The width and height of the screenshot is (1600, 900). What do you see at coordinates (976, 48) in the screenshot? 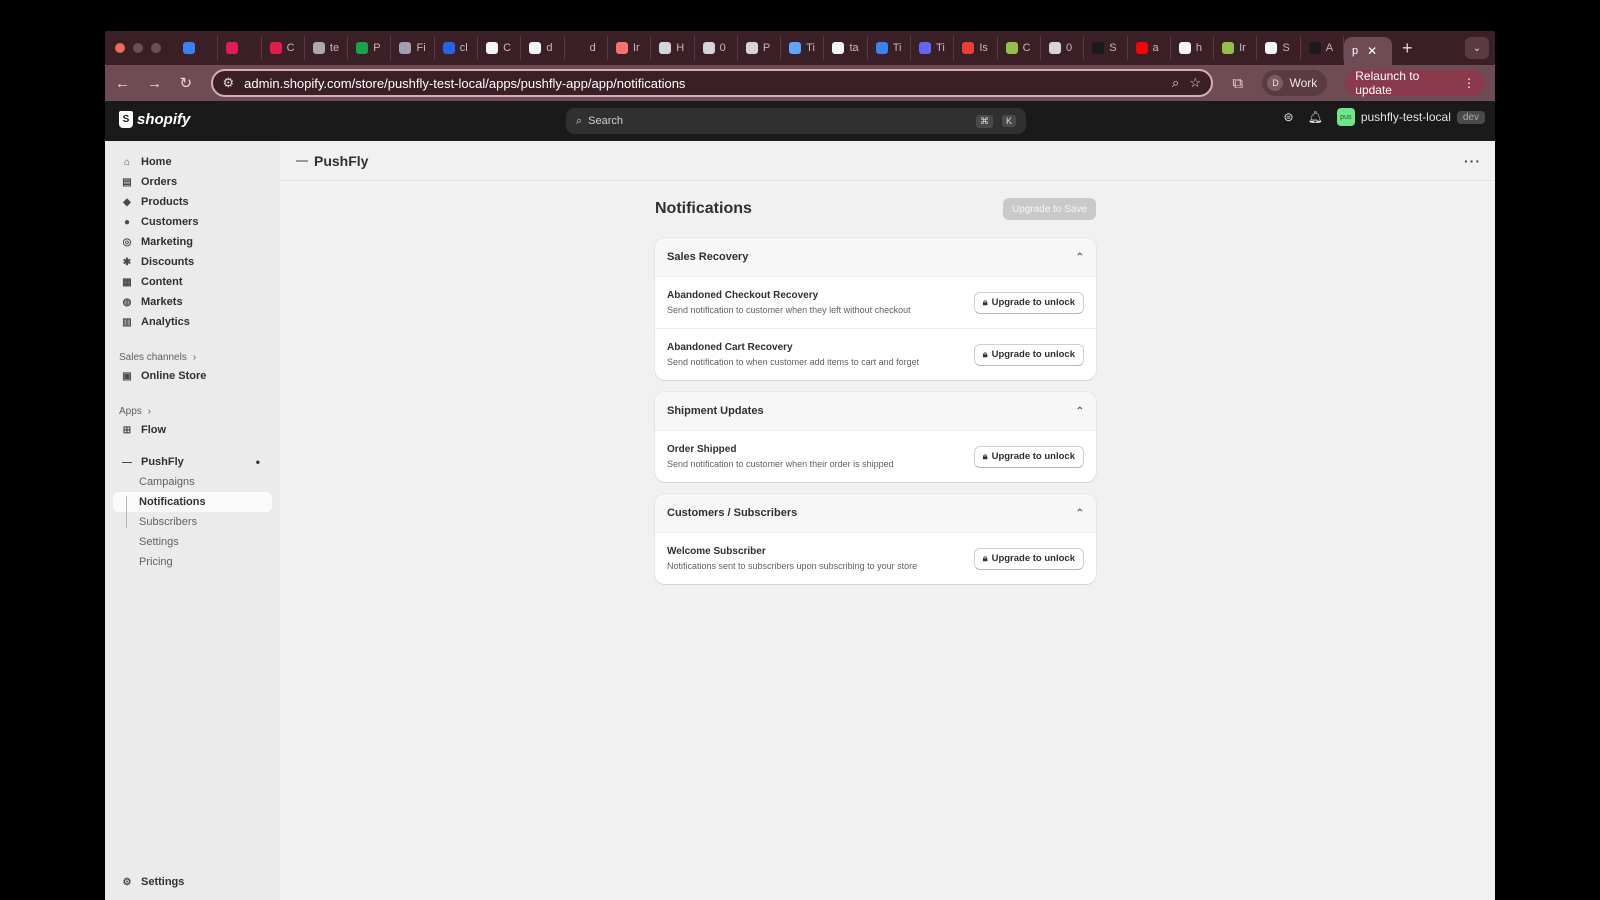
I see `browser-tab: Is` at bounding box center [976, 48].